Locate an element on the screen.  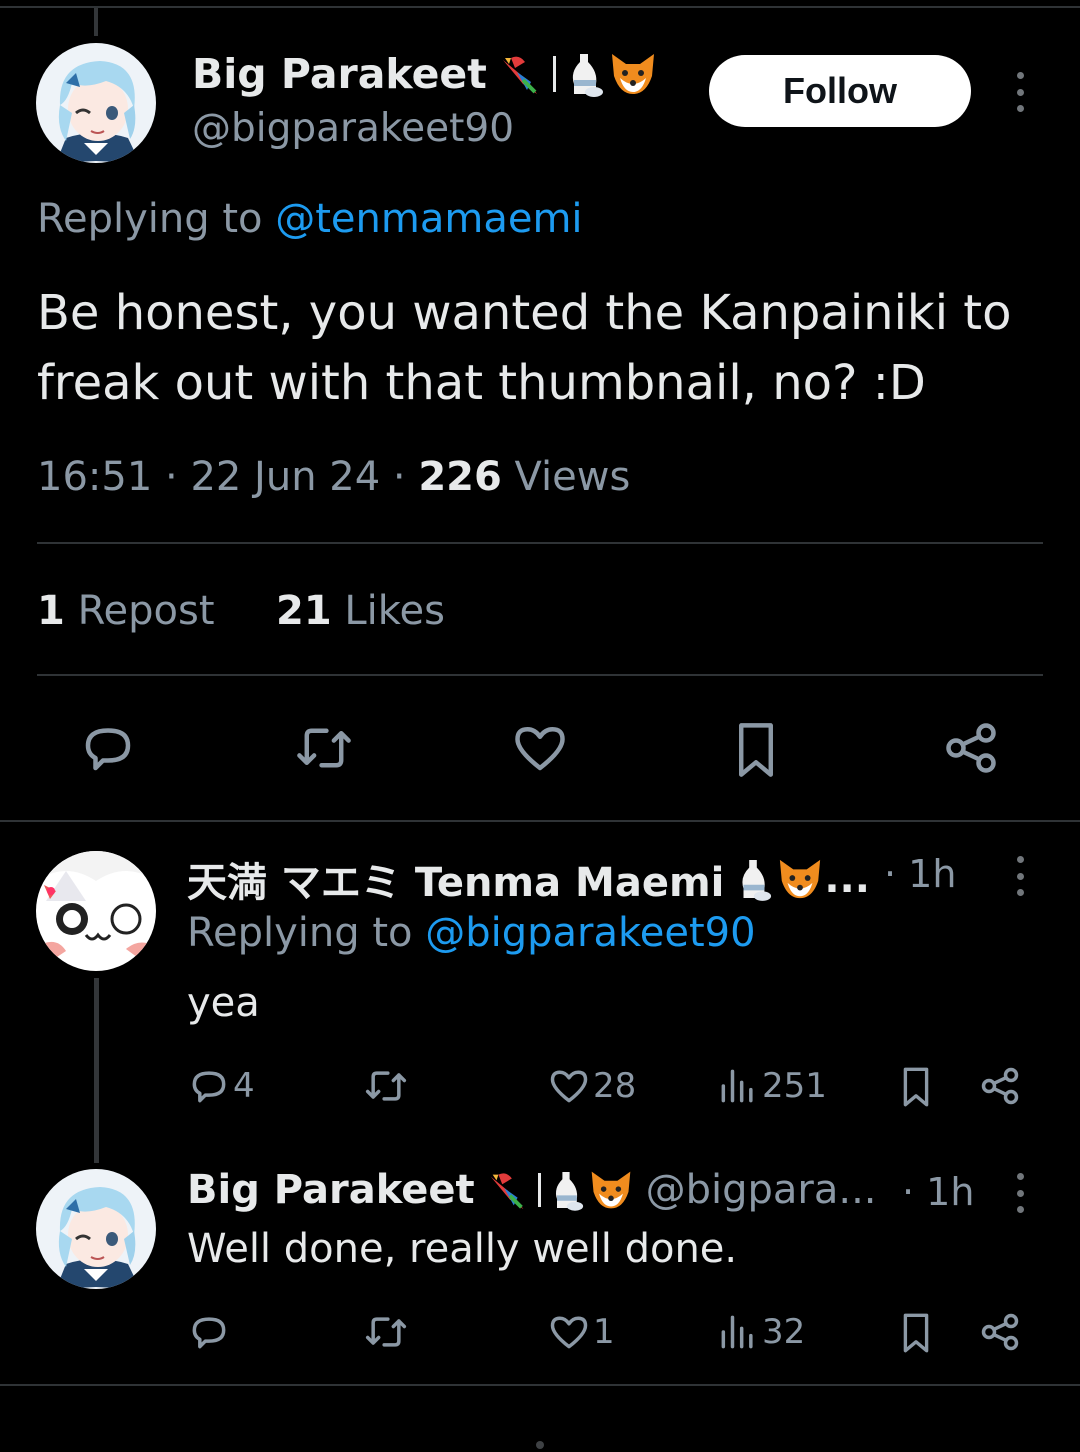
views-button: 251 is located at coordinates (771, 1086).